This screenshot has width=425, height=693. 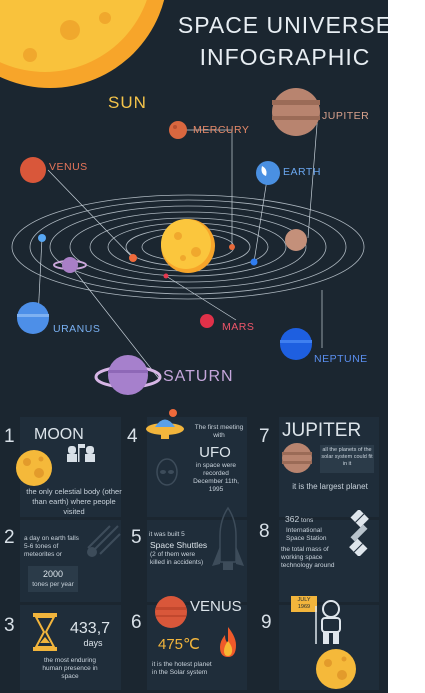 What do you see at coordinates (34, 468) in the screenshot?
I see `moon-icon` at bounding box center [34, 468].